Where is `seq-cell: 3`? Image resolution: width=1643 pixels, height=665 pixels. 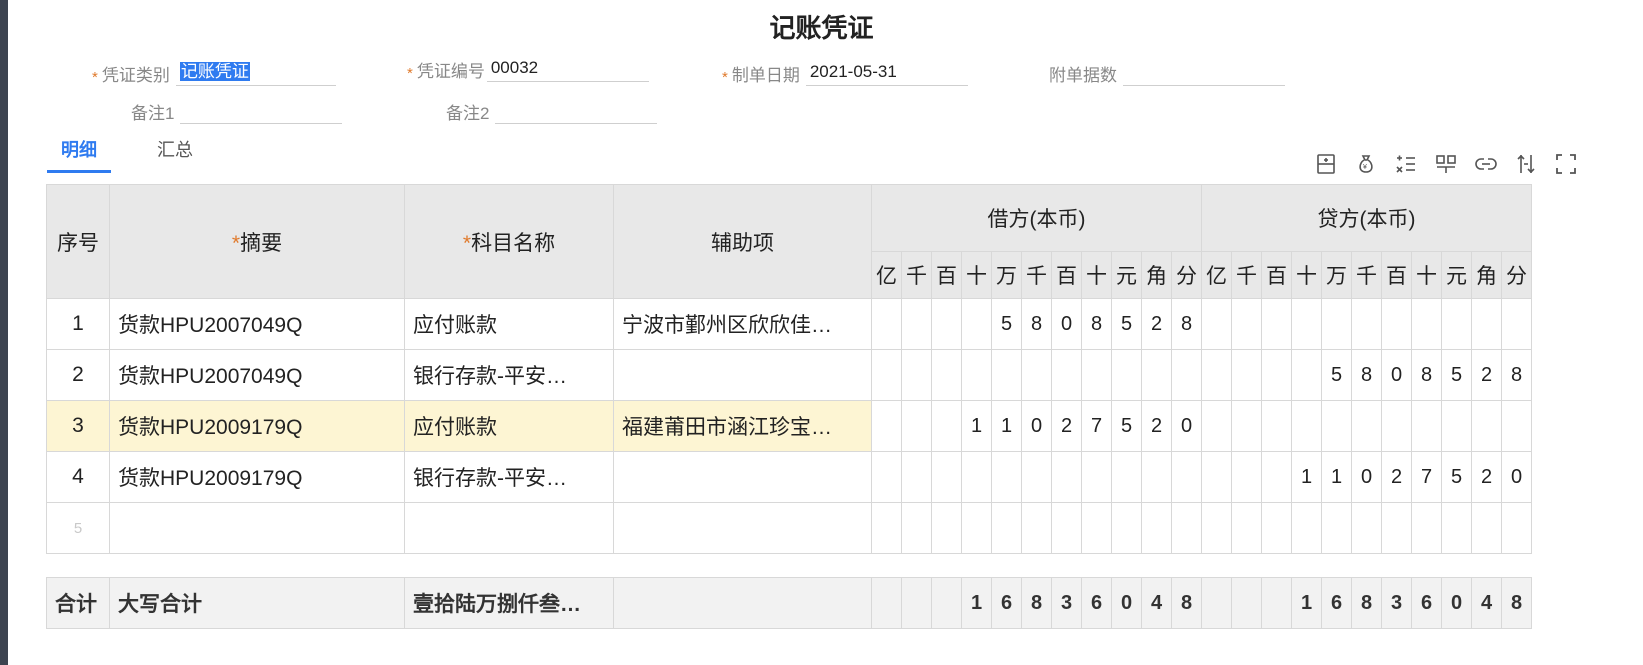
seq-cell: 3 is located at coordinates (78, 426).